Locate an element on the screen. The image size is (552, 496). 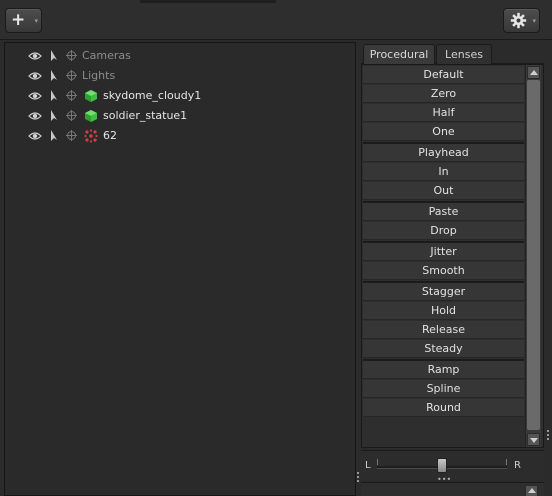
ramp-button: Ramp is located at coordinates (443, 370).